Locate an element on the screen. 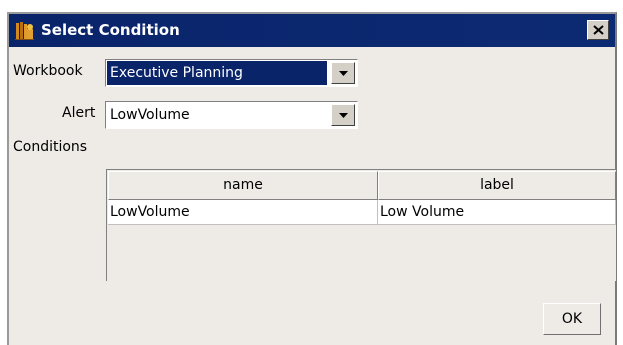 This screenshot has height=345, width=623. column-header-label: label is located at coordinates (497, 185).